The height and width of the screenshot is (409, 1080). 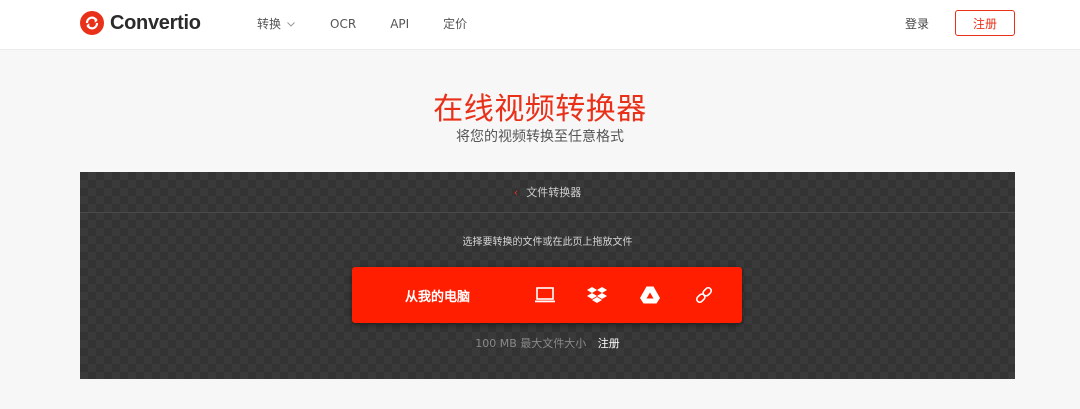 I want to click on nav-item-ocr: OCR, so click(x=343, y=24).